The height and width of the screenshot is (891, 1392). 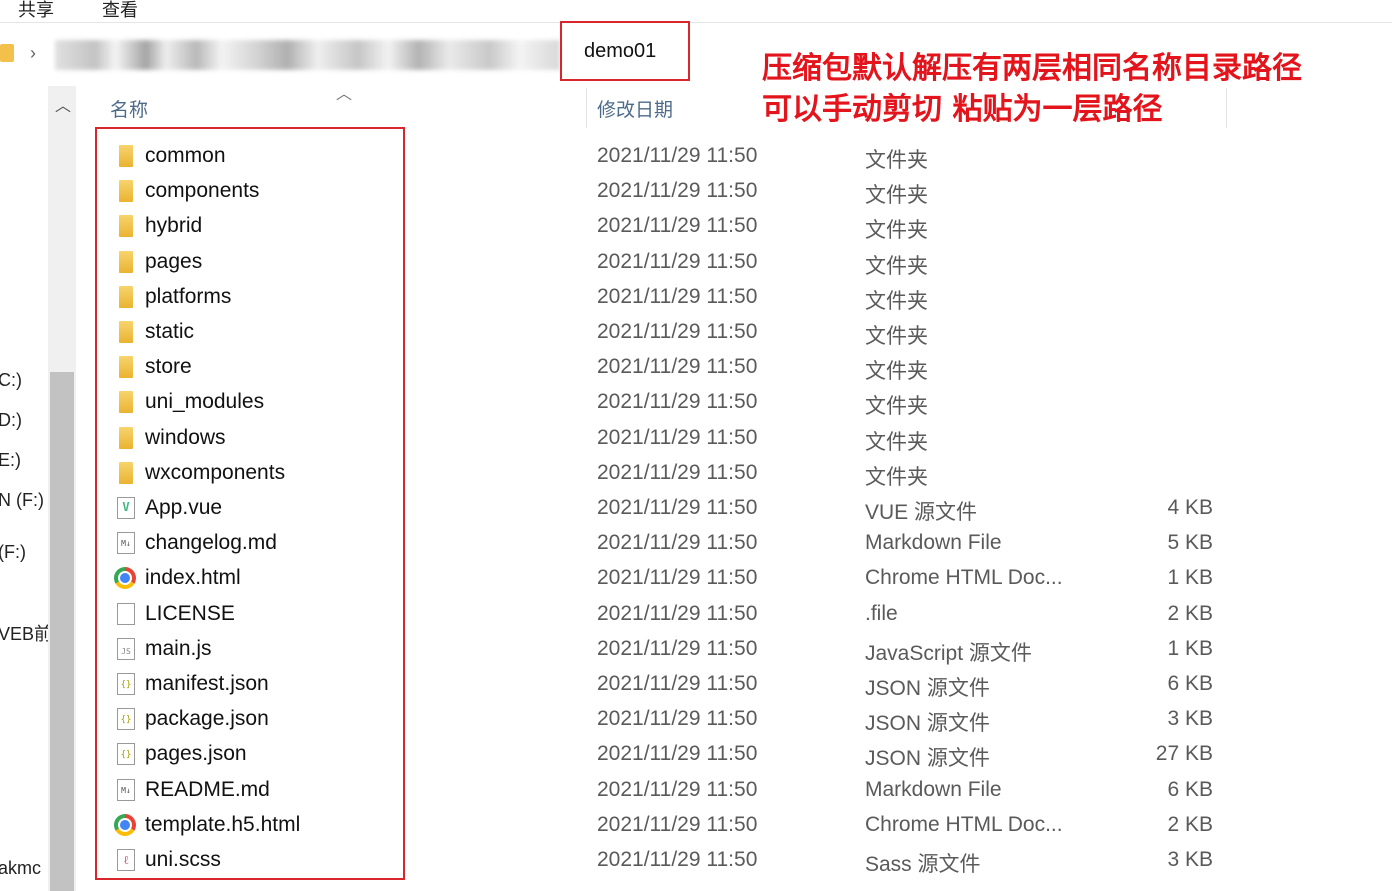 I want to click on file-row: store 2021/11/29 11:50 文件夹, so click(x=696, y=367).